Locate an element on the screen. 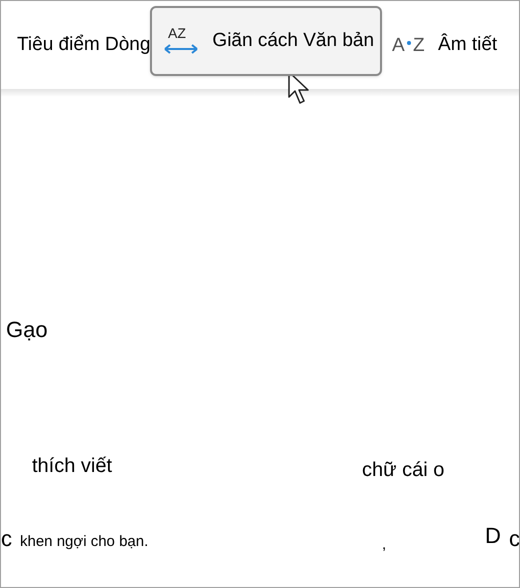 Image resolution: width=520 pixels, height=588 pixels. text-fragment: , is located at coordinates (384, 544).